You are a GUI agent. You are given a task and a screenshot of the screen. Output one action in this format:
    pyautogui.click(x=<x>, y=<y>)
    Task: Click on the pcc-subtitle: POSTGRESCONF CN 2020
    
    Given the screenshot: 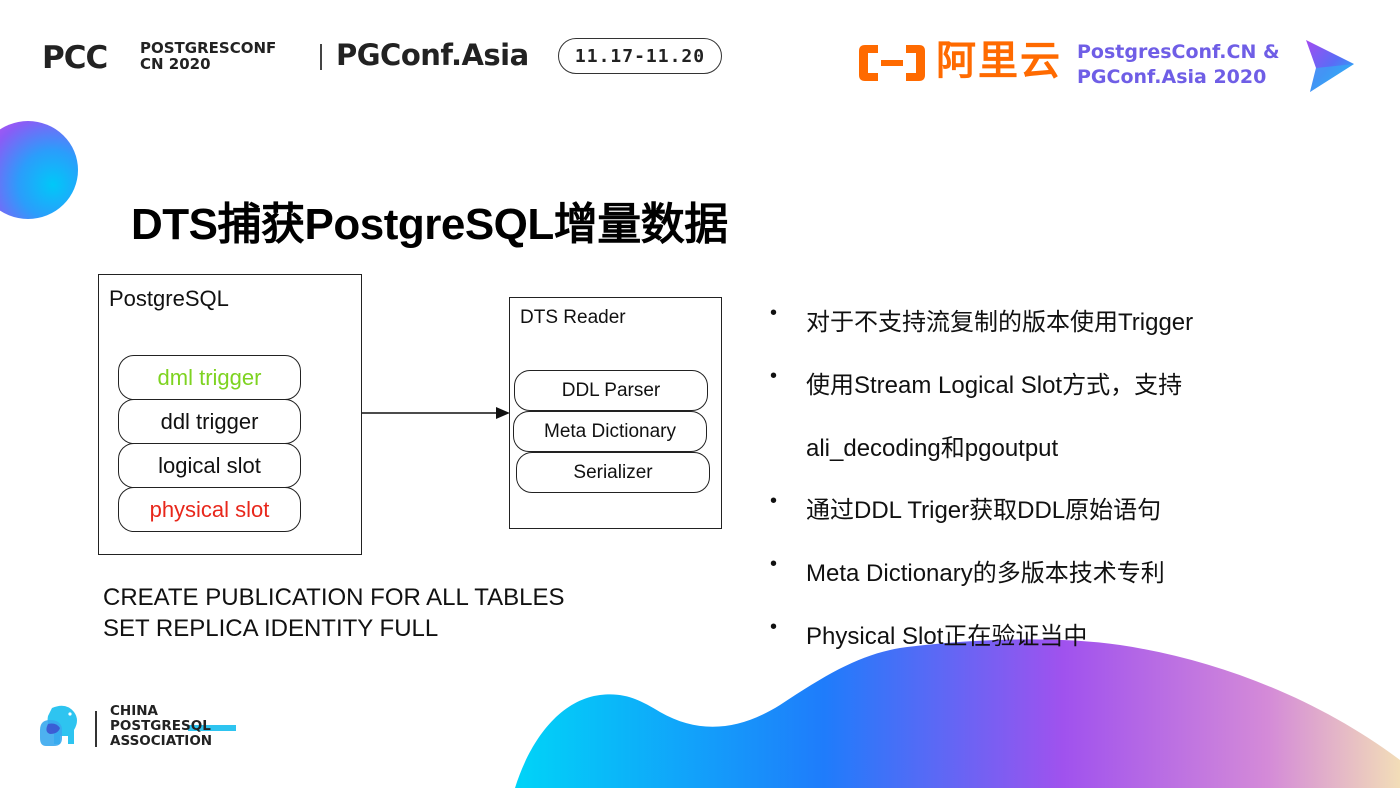 What is the action you would take?
    pyautogui.click(x=208, y=56)
    